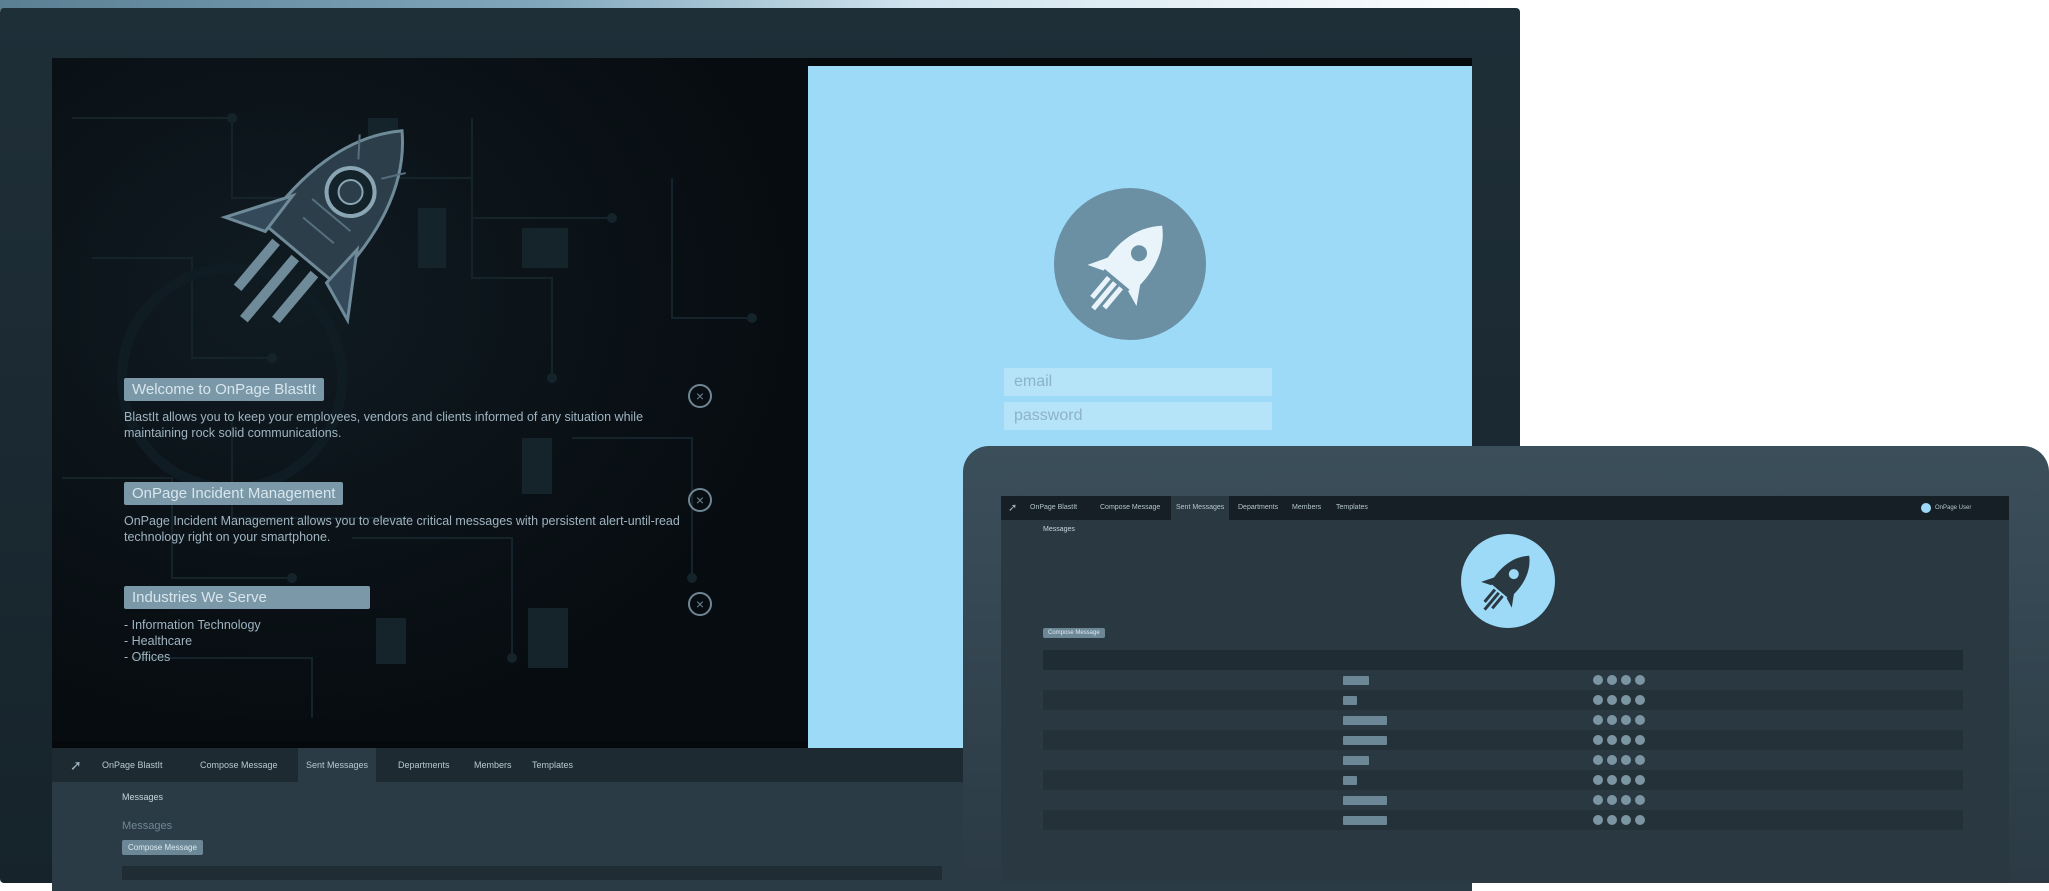  What do you see at coordinates (1503, 660) in the screenshot?
I see `table-header-row` at bounding box center [1503, 660].